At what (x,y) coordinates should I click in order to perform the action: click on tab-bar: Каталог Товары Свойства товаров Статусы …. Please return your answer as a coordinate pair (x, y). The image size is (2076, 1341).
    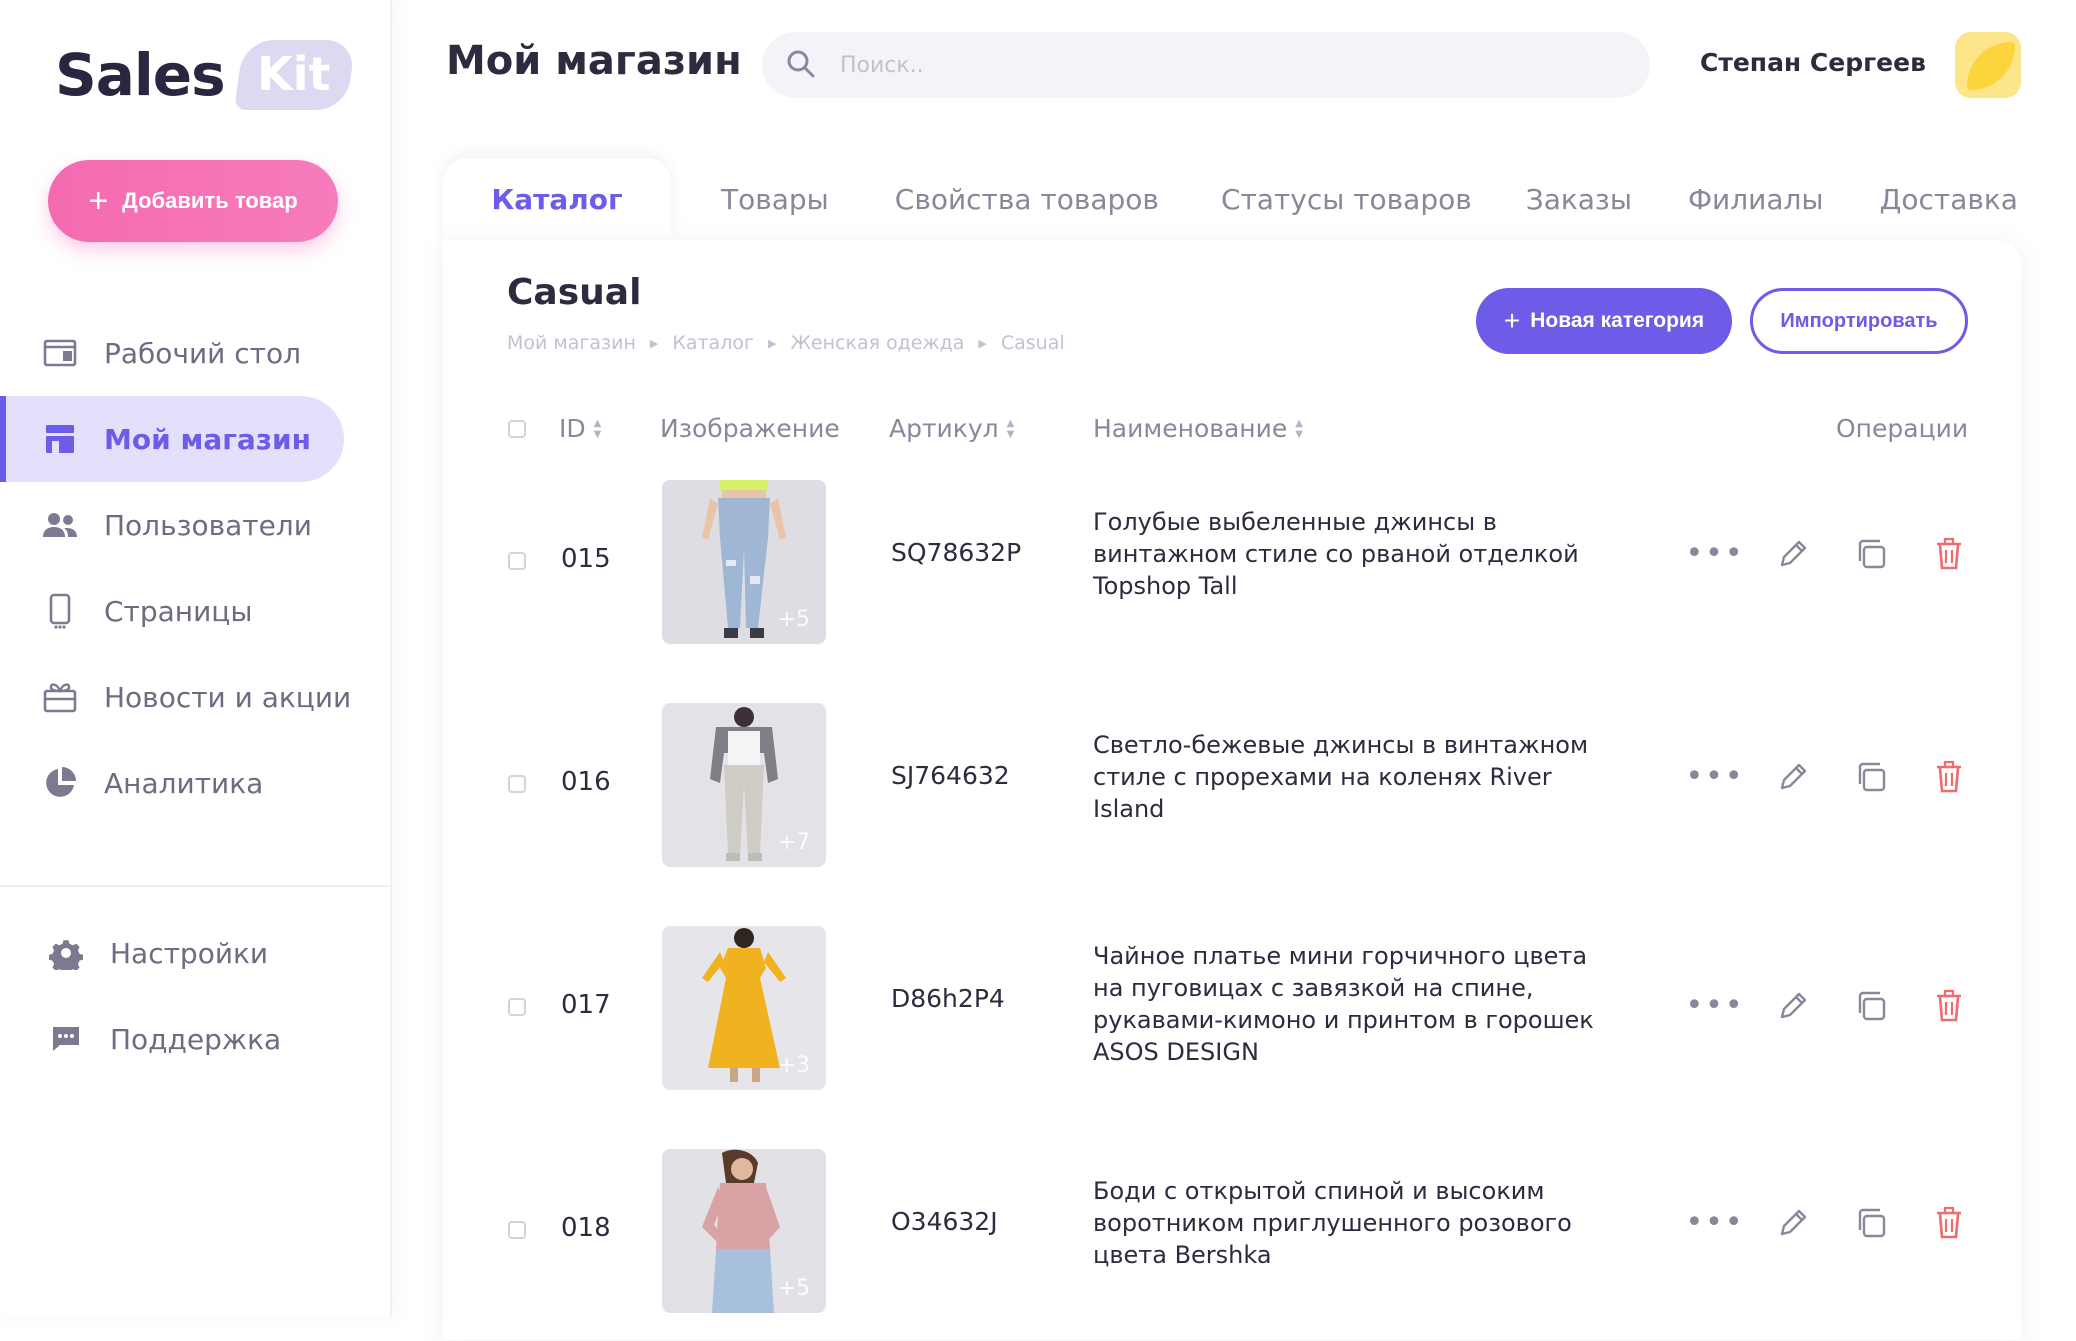
    Looking at the image, I should click on (1230, 199).